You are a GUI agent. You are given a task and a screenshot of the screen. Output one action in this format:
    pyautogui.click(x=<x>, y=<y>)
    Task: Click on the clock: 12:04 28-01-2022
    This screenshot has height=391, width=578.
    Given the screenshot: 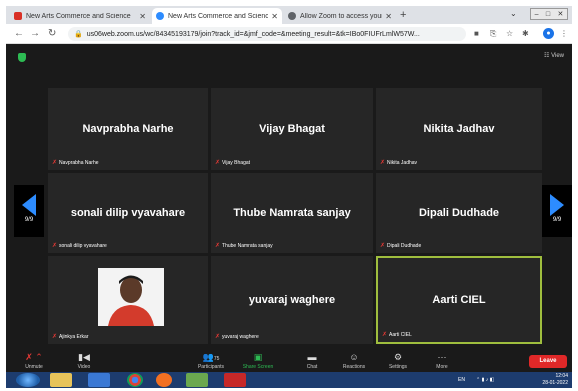 What is the action you would take?
    pyautogui.click(x=555, y=380)
    